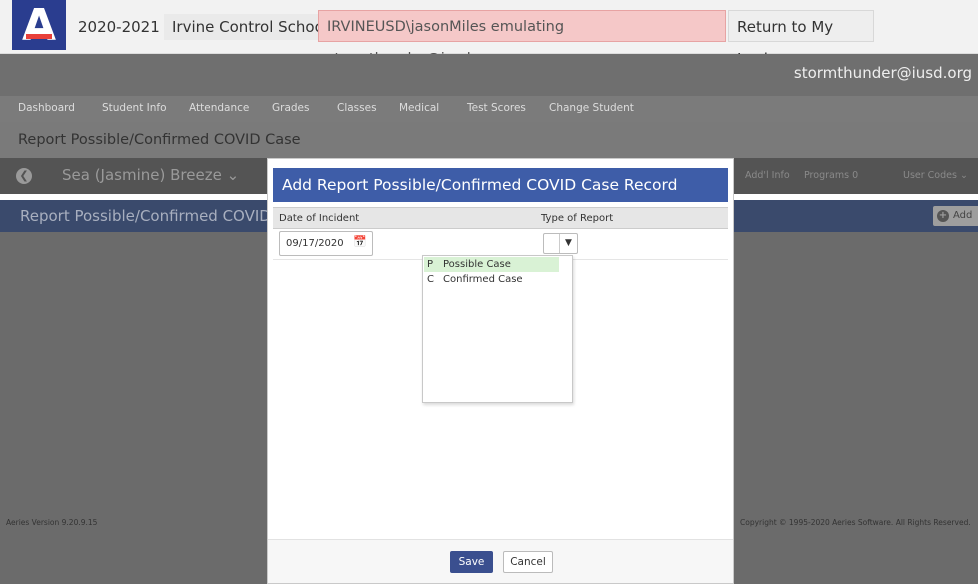 The height and width of the screenshot is (584, 978). I want to click on cancel-button: Cancel, so click(528, 562).